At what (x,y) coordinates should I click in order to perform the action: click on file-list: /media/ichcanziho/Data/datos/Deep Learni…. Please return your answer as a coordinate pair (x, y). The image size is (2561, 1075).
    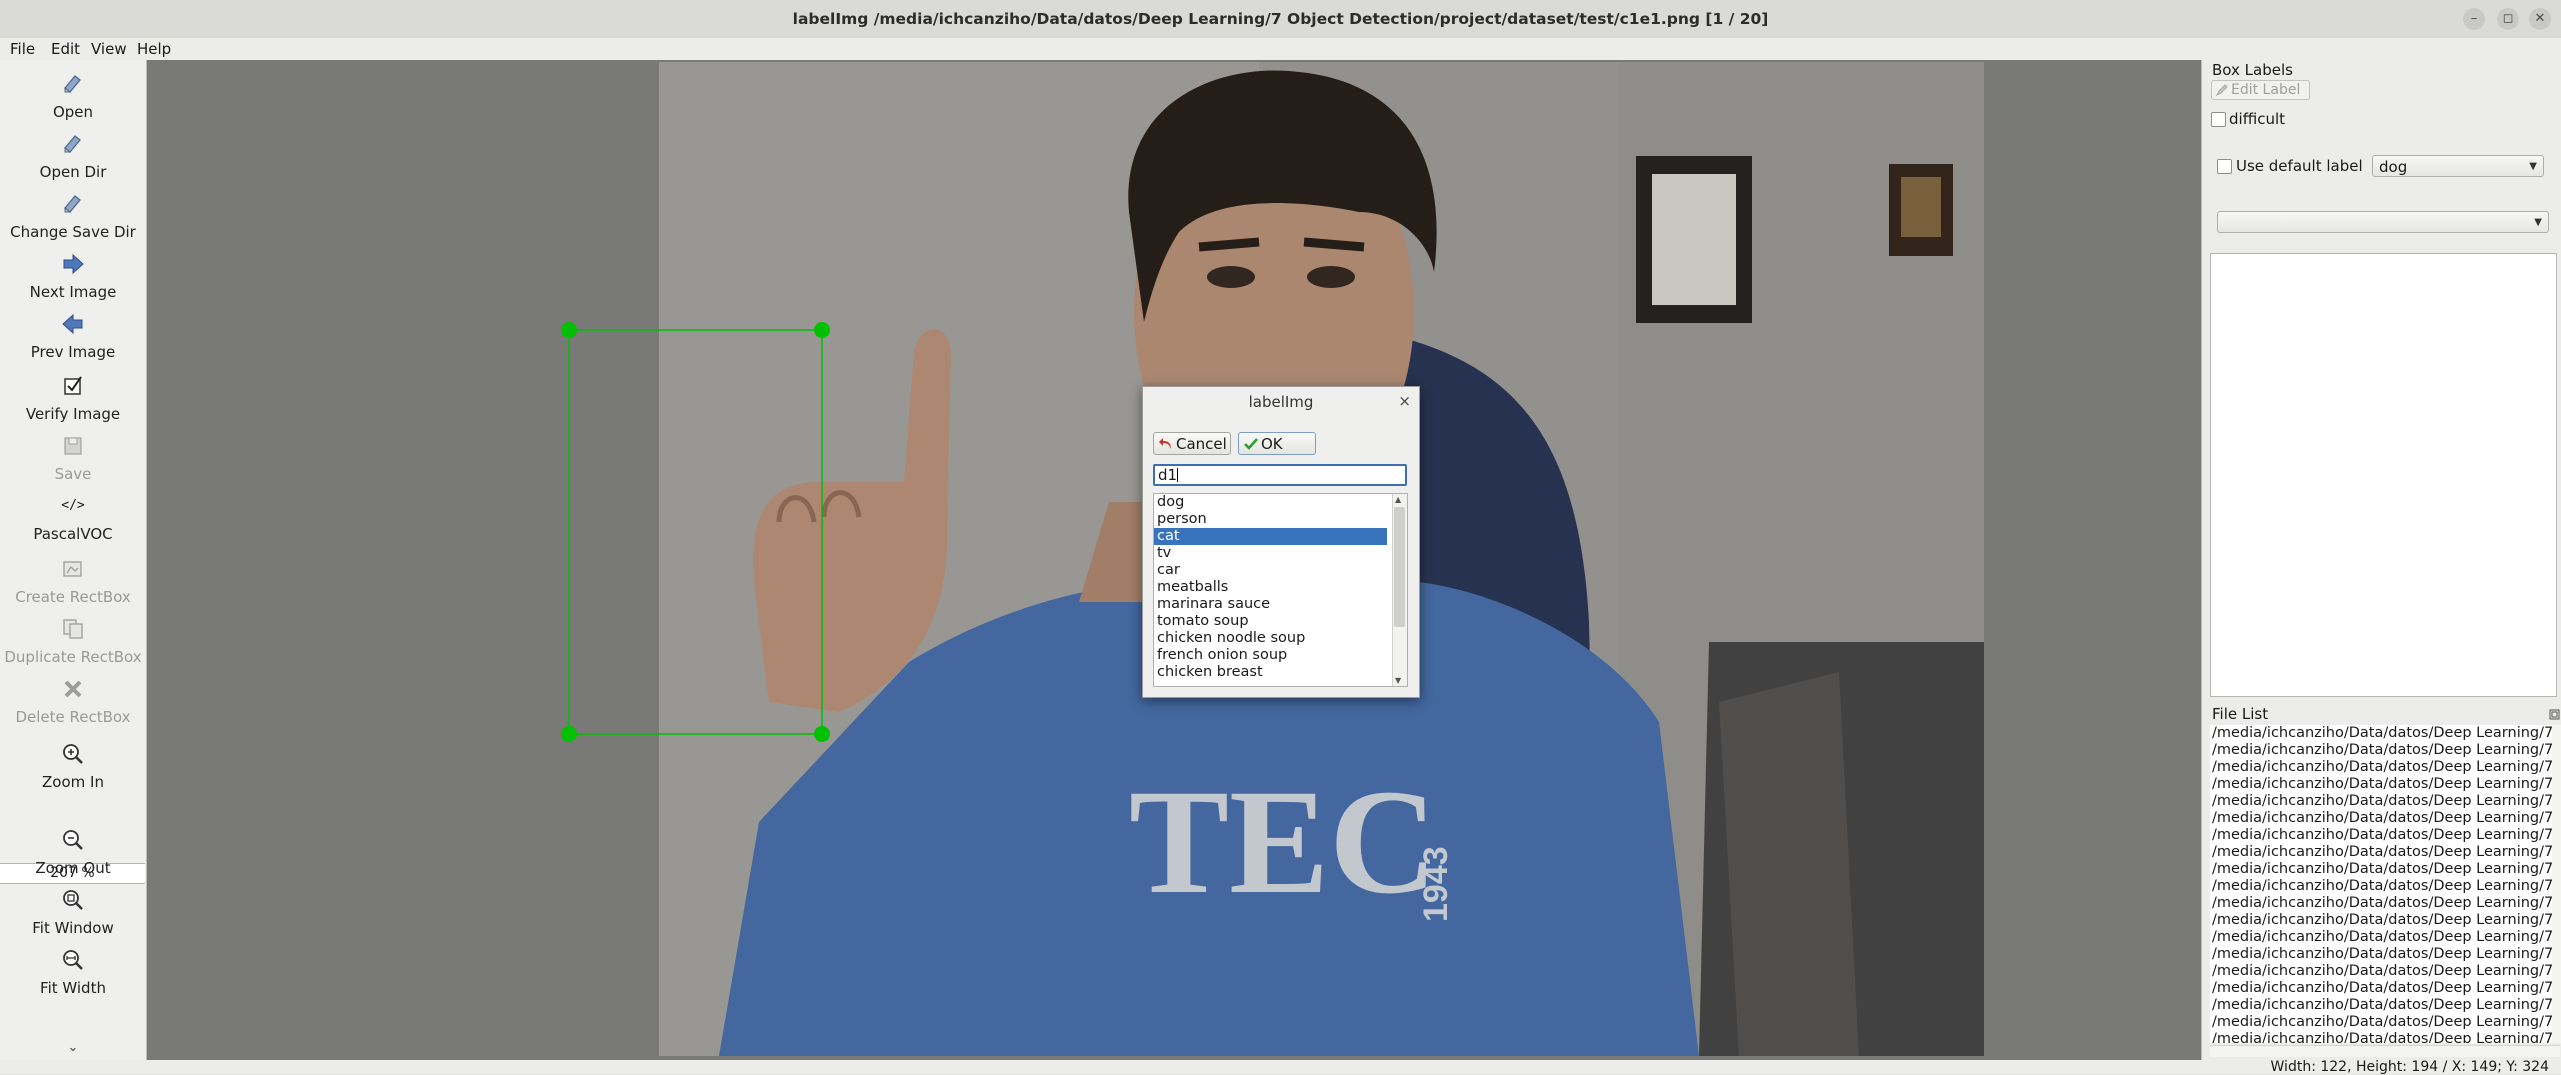
    Looking at the image, I should click on (2381, 884).